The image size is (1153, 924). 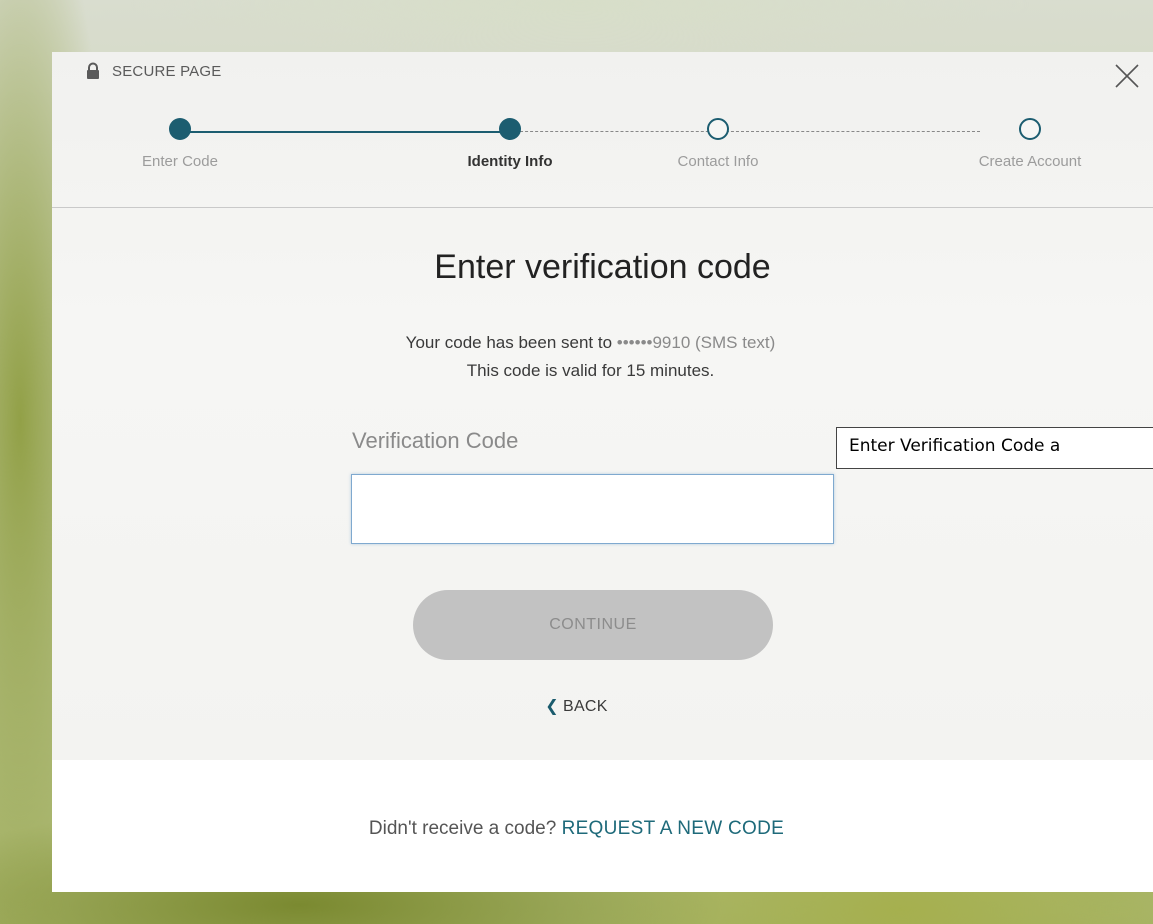 I want to click on annotation-callout: Enter Verification Code a, so click(x=994, y=448).